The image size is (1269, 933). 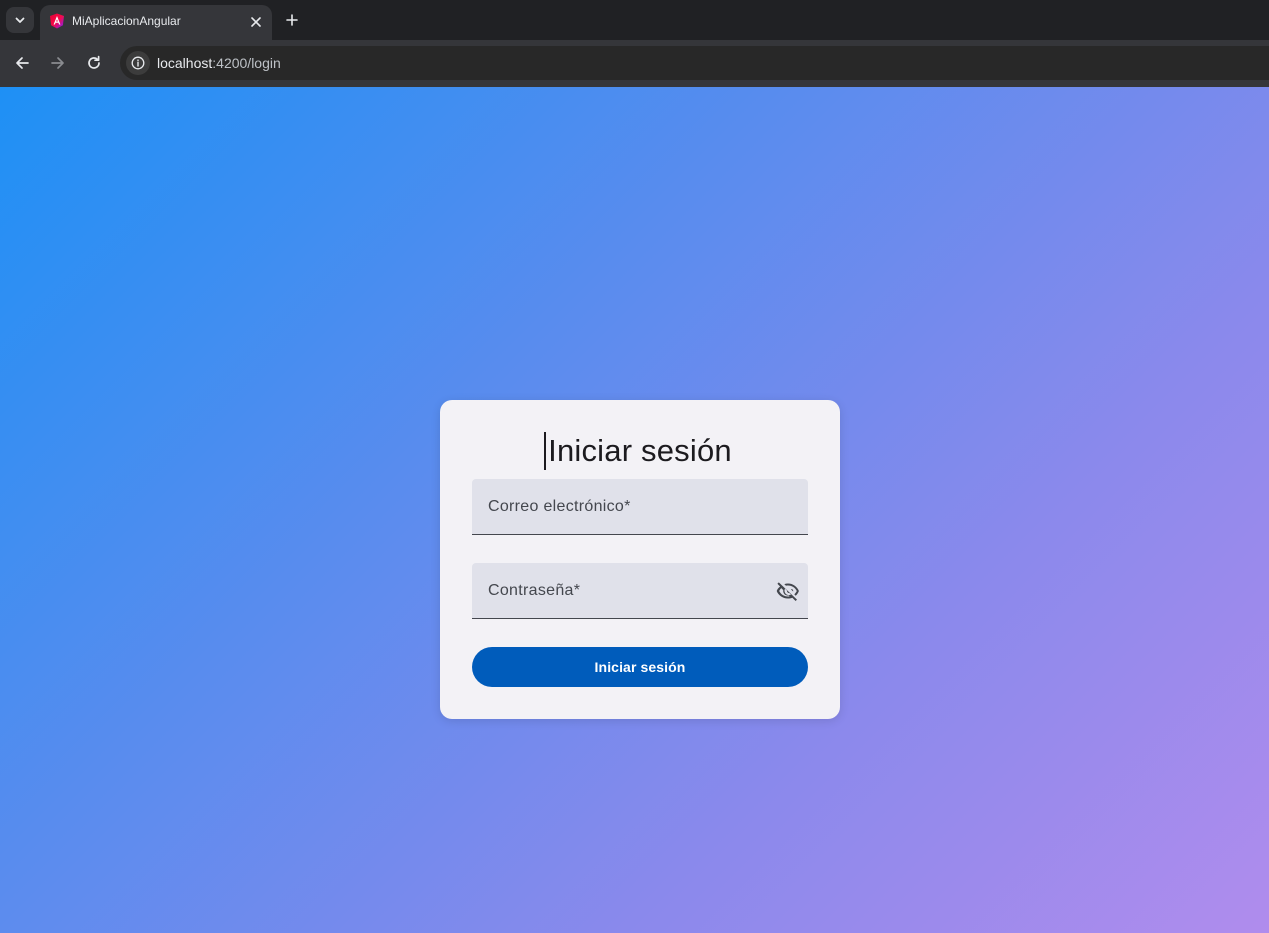 What do you see at coordinates (628, 592) in the screenshot?
I see `password-input` at bounding box center [628, 592].